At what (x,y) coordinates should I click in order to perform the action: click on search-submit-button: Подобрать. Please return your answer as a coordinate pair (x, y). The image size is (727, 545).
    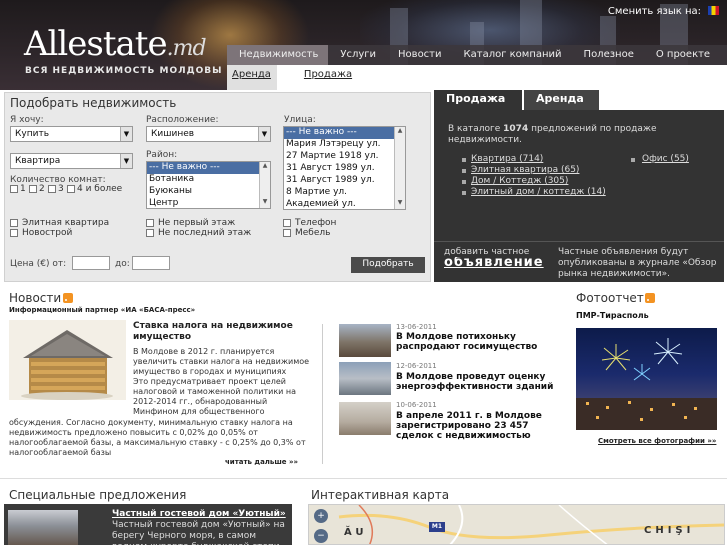
    Looking at the image, I should click on (388, 265).